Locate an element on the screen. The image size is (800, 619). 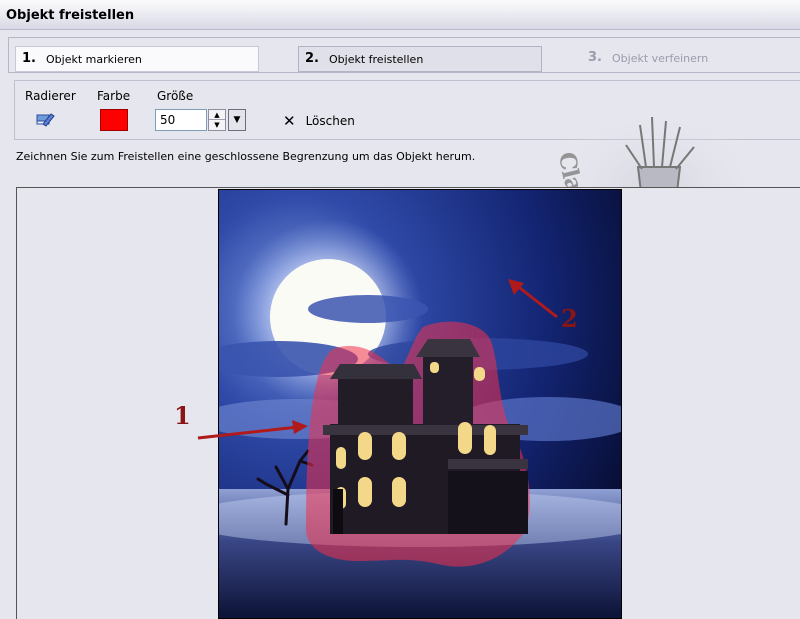
annotation-number-2: 2 is located at coordinates (569, 318).